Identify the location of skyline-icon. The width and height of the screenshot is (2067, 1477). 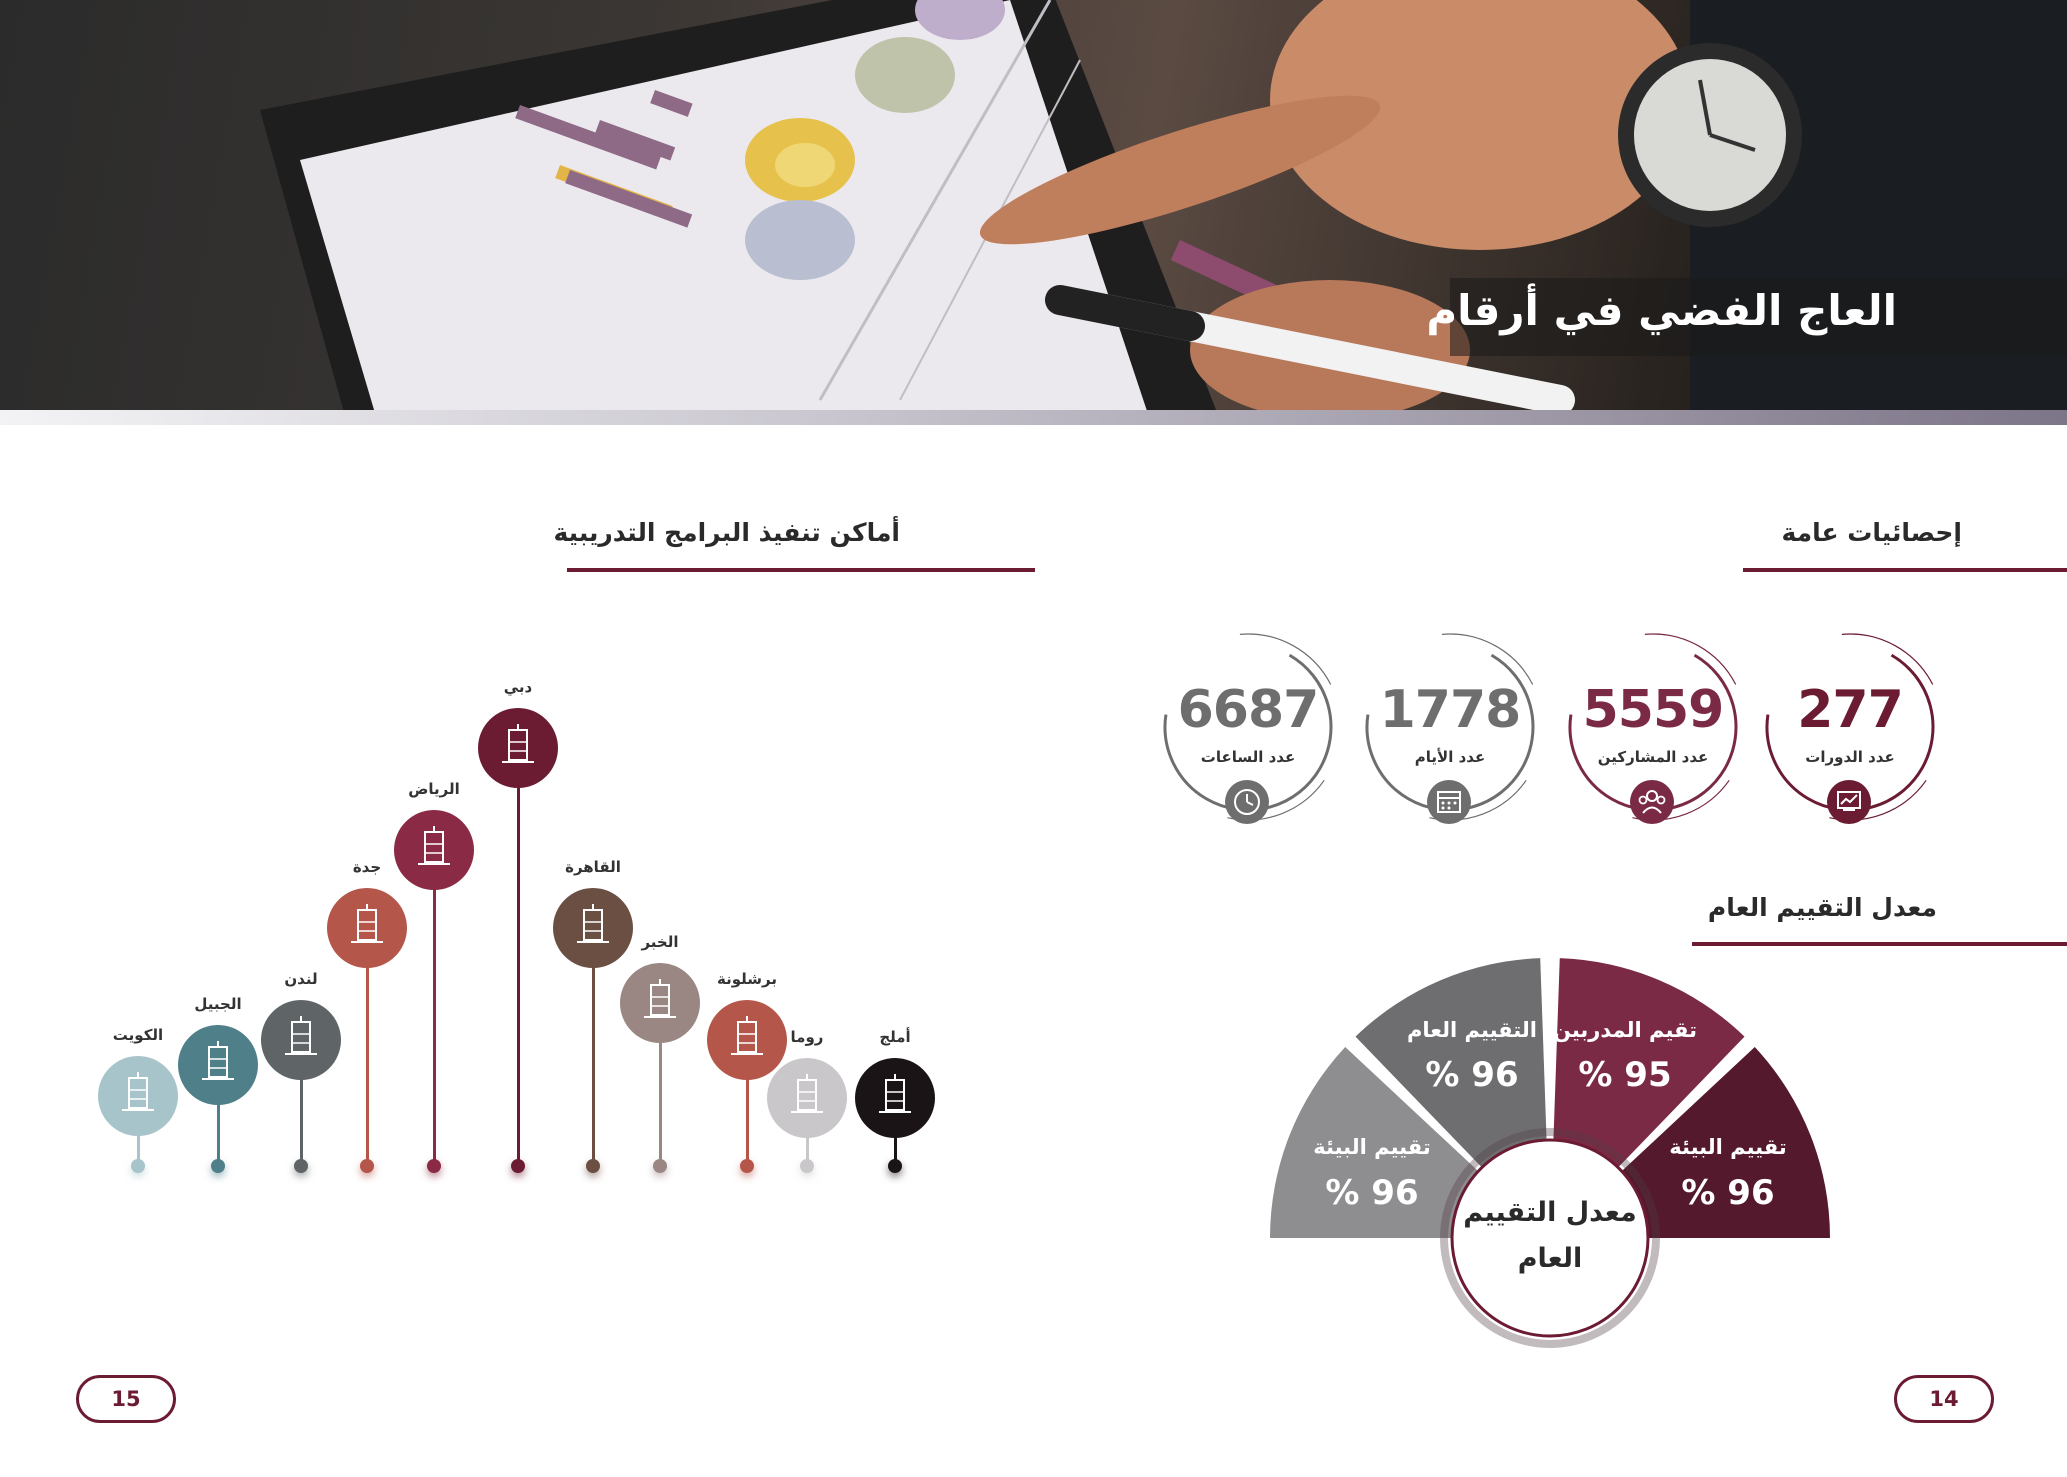
(218, 1065).